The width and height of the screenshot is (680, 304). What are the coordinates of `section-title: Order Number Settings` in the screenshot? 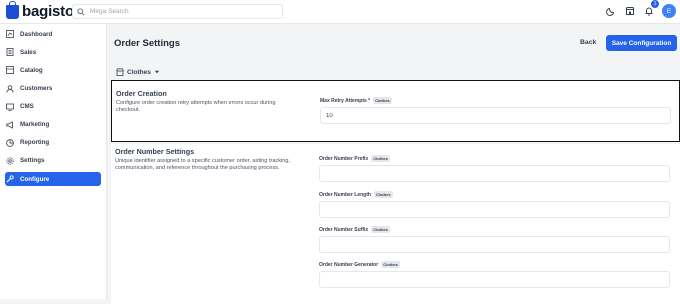 It's located at (155, 151).